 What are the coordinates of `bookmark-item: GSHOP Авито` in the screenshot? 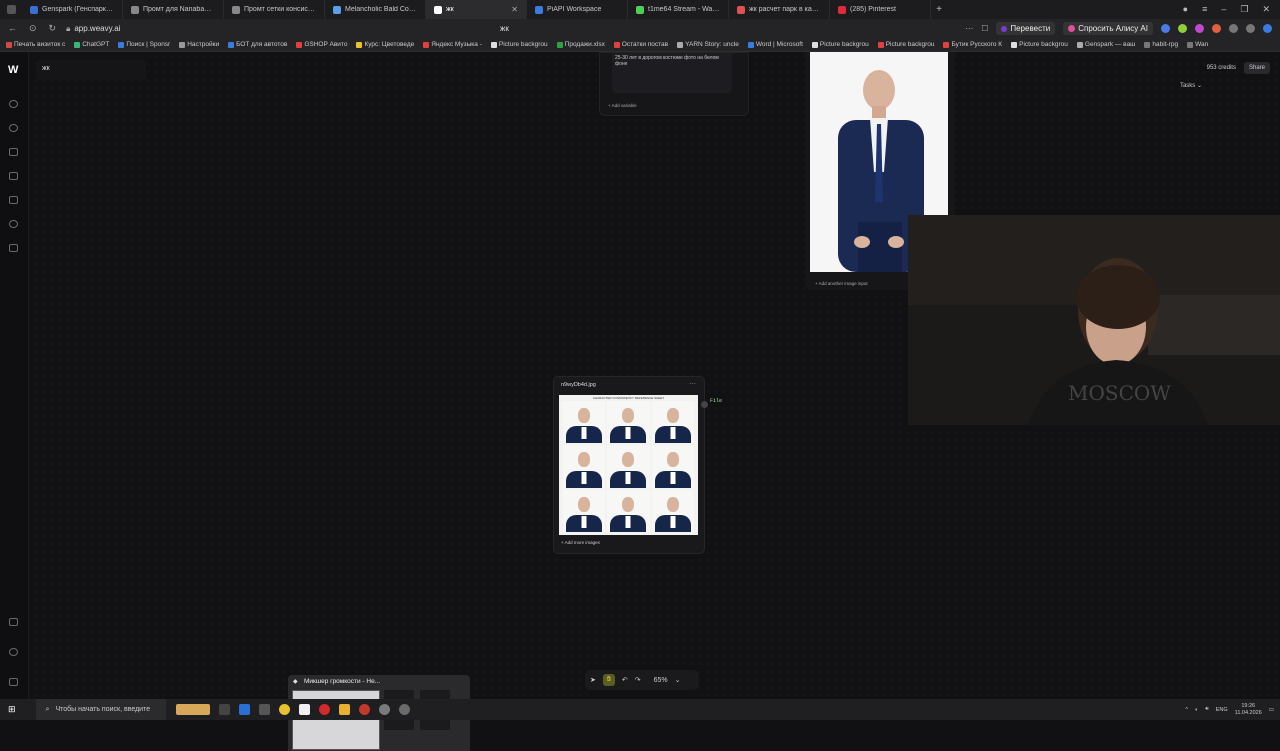 It's located at (321, 44).